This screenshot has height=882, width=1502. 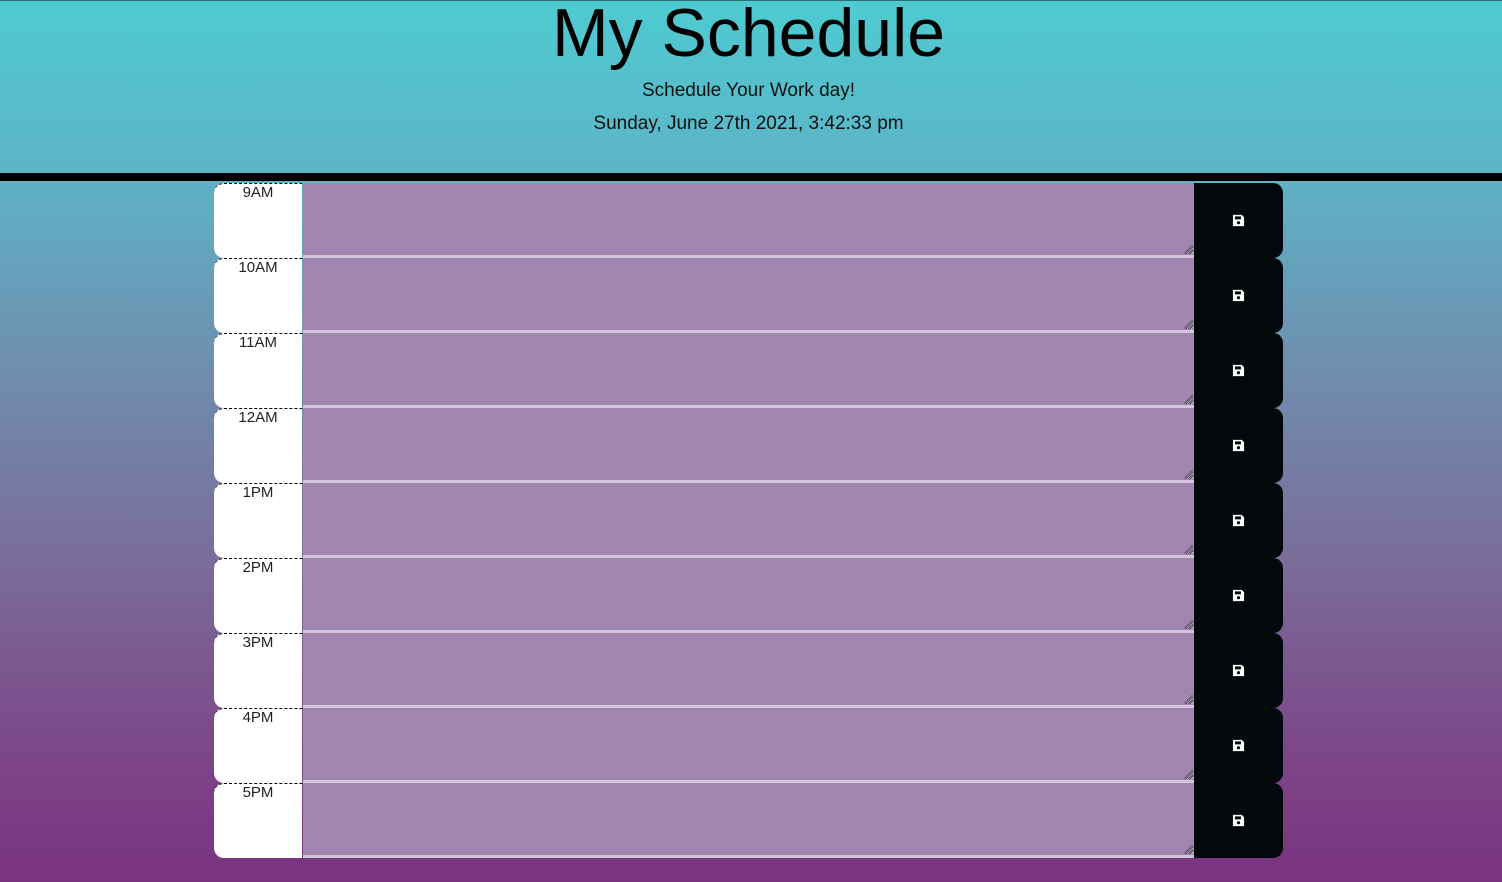 What do you see at coordinates (258, 595) in the screenshot?
I see `hour-label: 2PM` at bounding box center [258, 595].